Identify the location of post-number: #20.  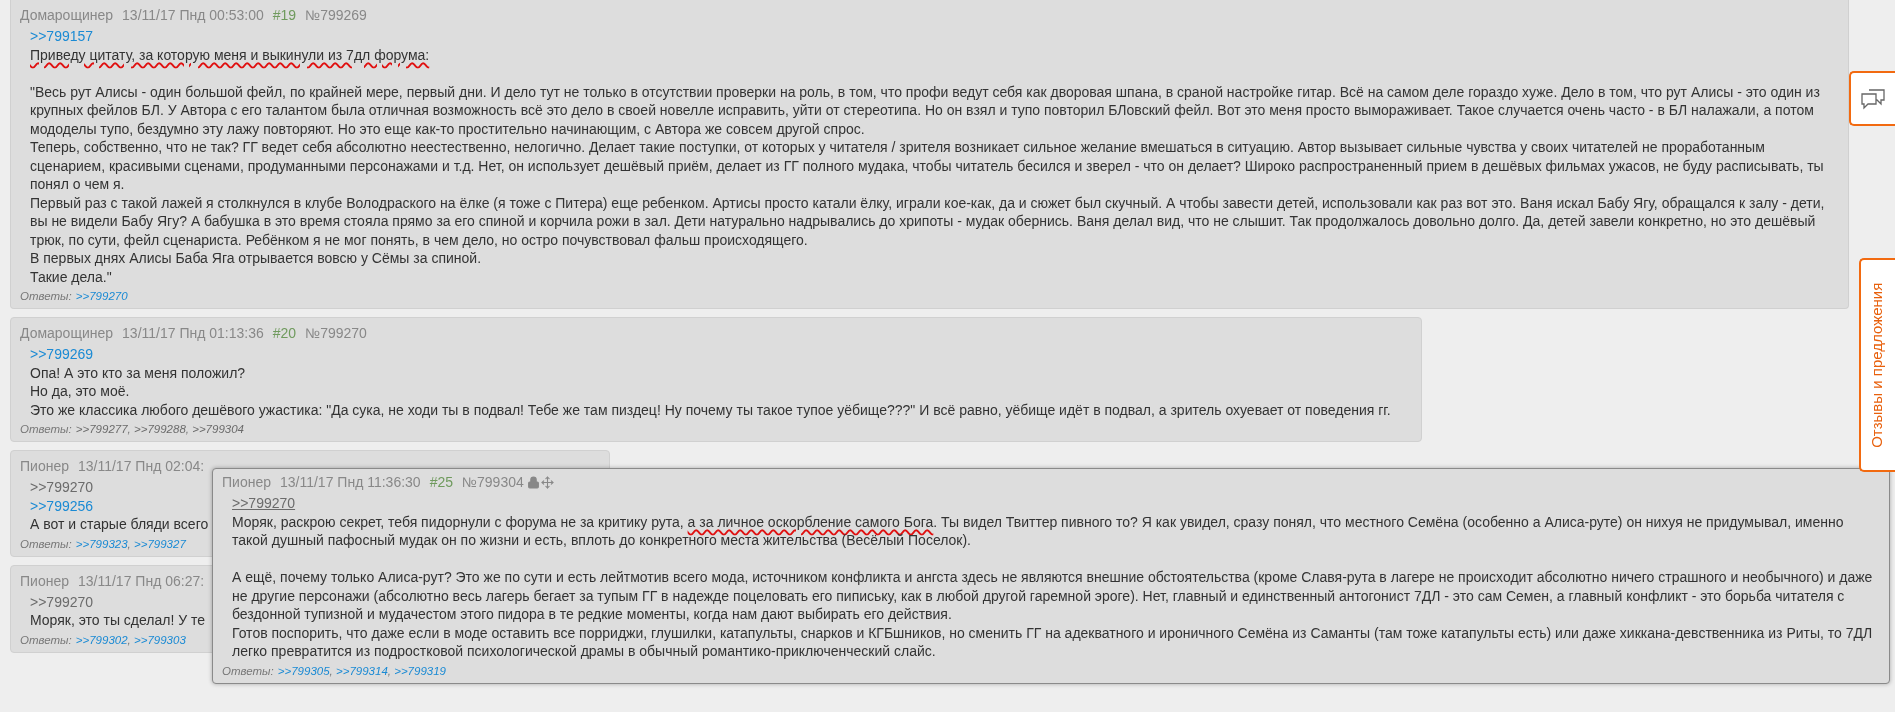
(284, 333).